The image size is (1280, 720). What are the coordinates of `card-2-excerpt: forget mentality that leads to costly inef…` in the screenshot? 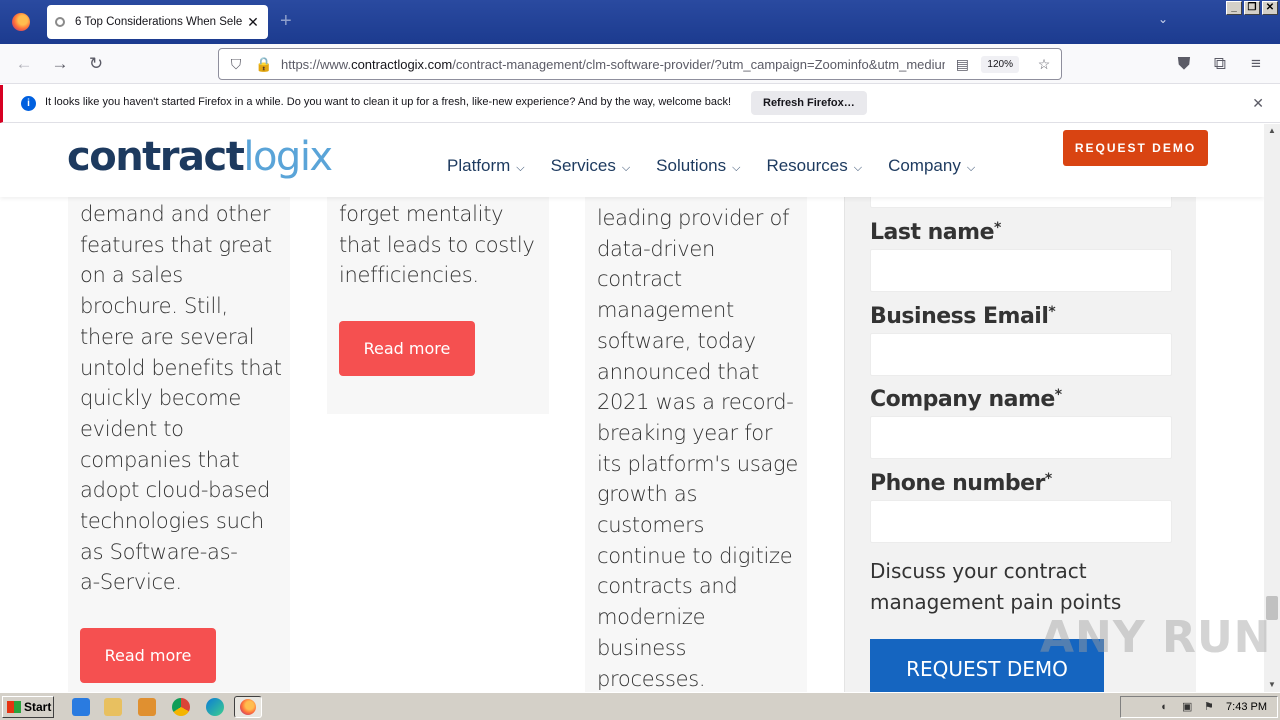 It's located at (444, 245).